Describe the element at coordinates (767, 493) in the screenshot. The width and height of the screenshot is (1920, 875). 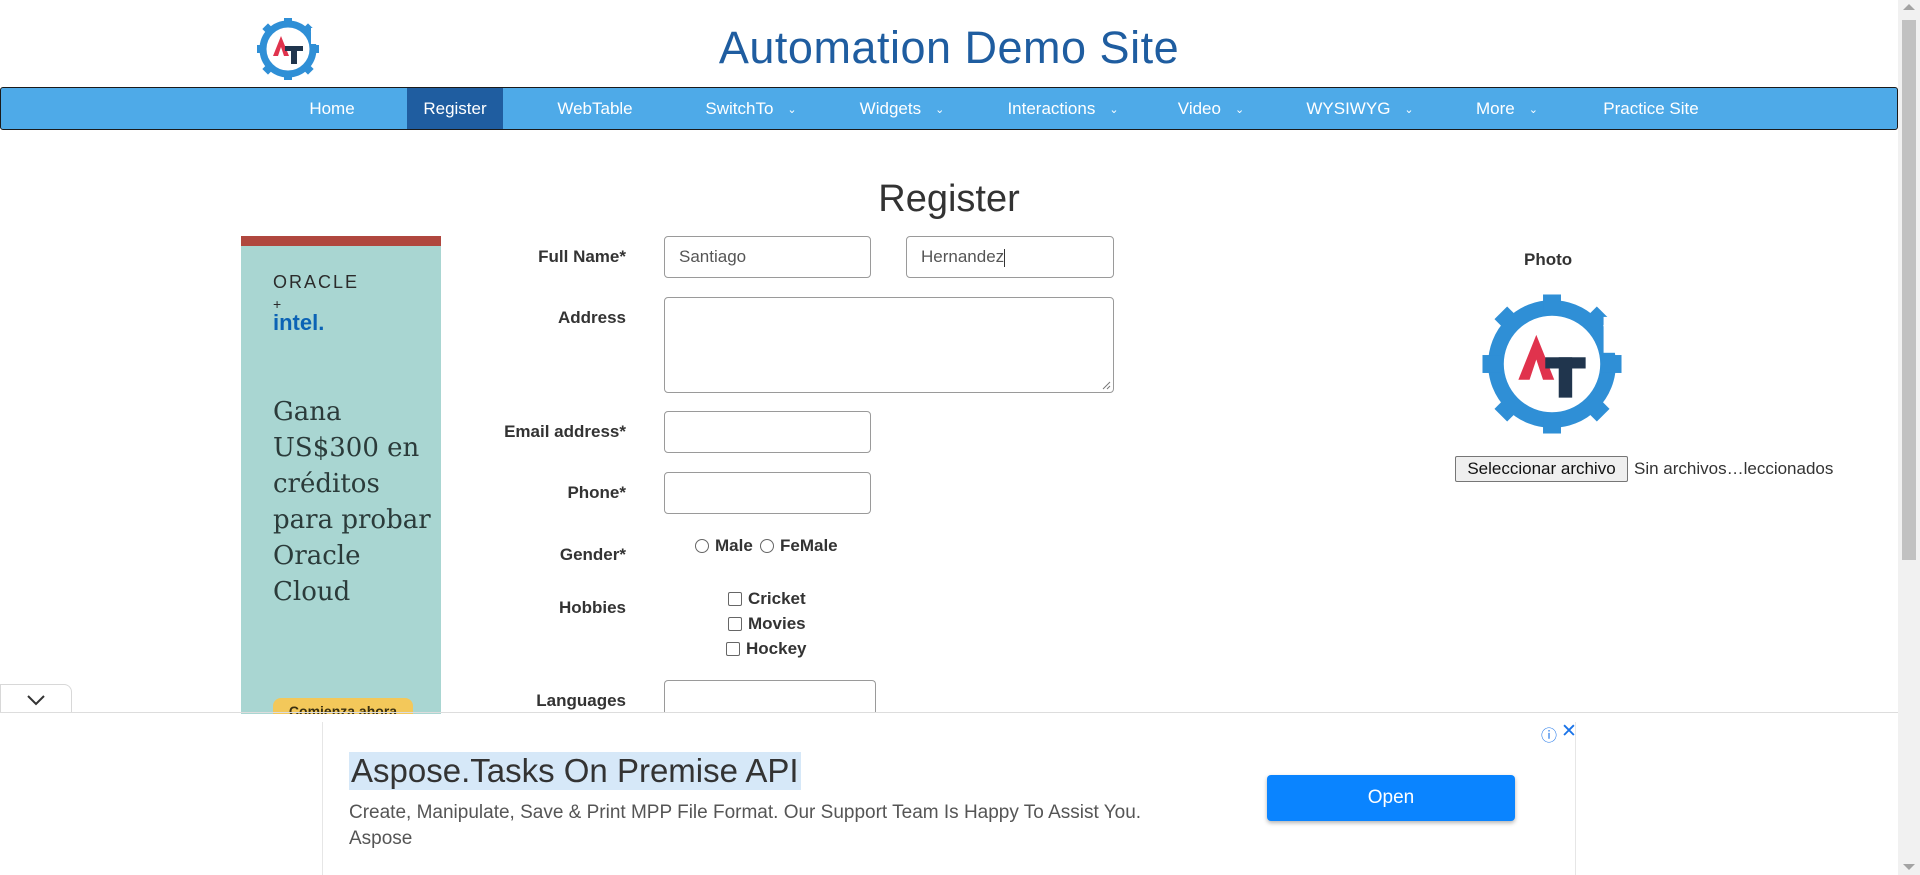
I see `phone-input` at that location.